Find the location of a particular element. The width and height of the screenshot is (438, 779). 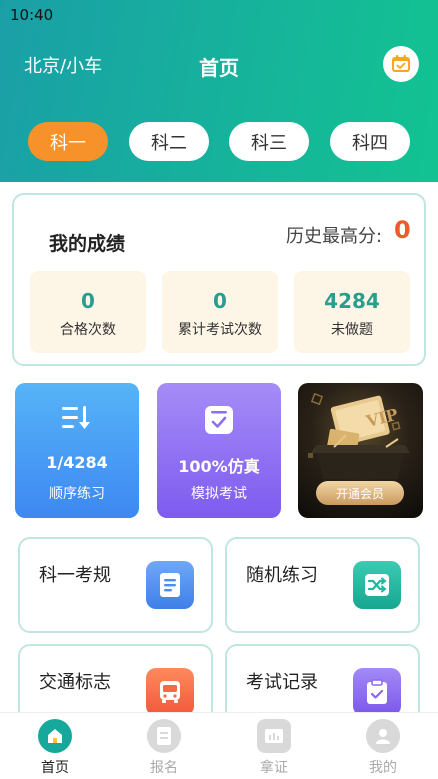

list-sort-icon is located at coordinates (77, 420).